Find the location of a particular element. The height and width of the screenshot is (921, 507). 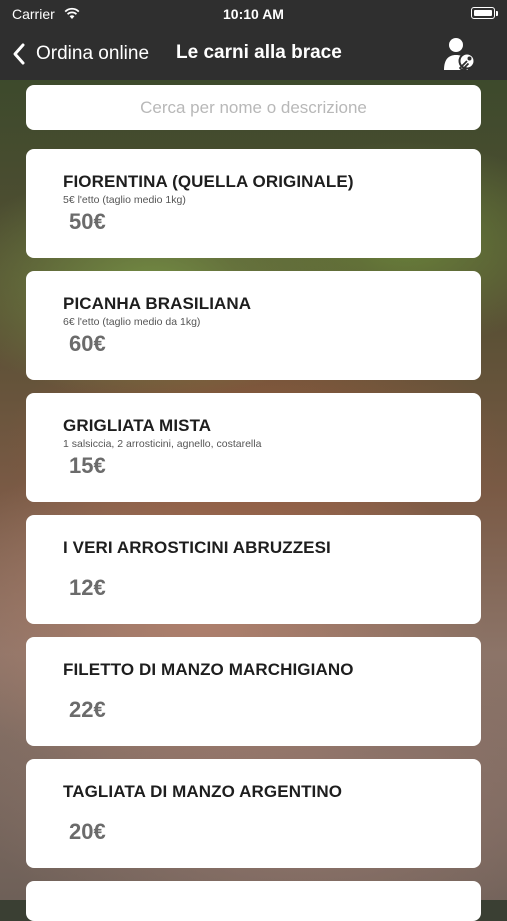

search-input is located at coordinates (253, 107).